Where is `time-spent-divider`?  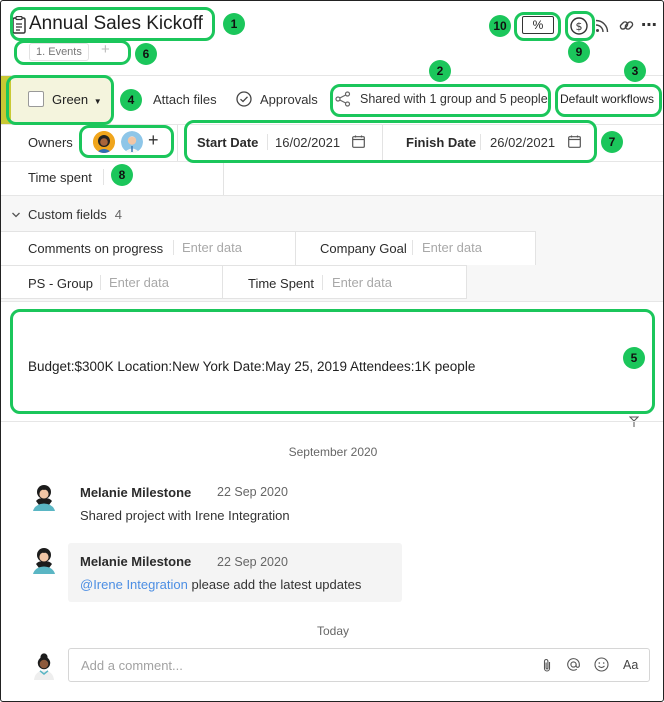
time-spent-divider is located at coordinates (223, 178).